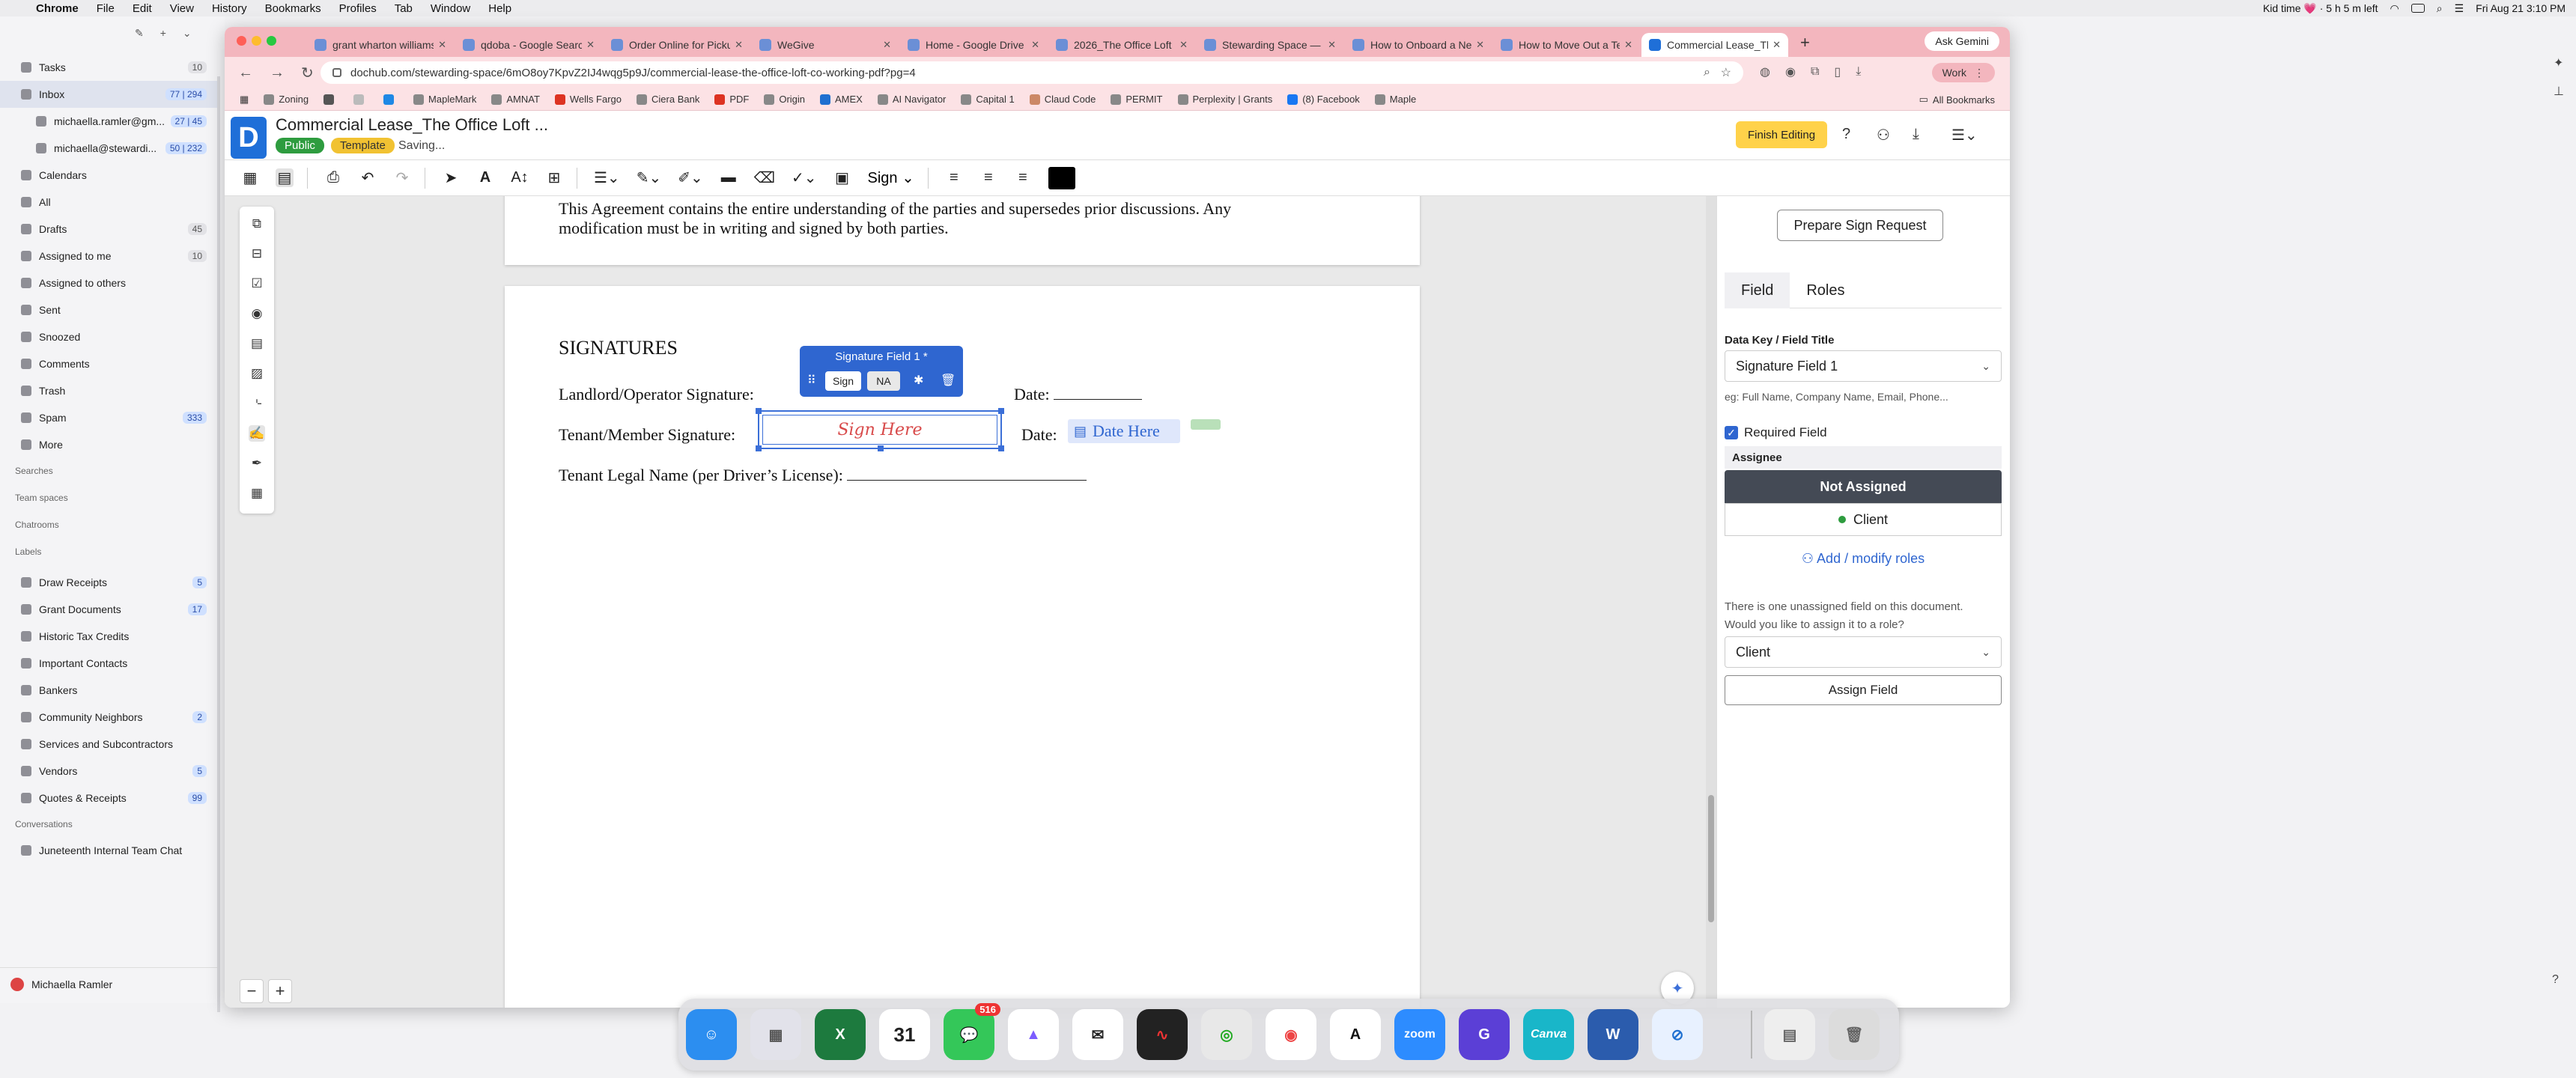 This screenshot has width=2576, height=1078. What do you see at coordinates (44, 824) in the screenshot?
I see `section-conversations: Conversations` at bounding box center [44, 824].